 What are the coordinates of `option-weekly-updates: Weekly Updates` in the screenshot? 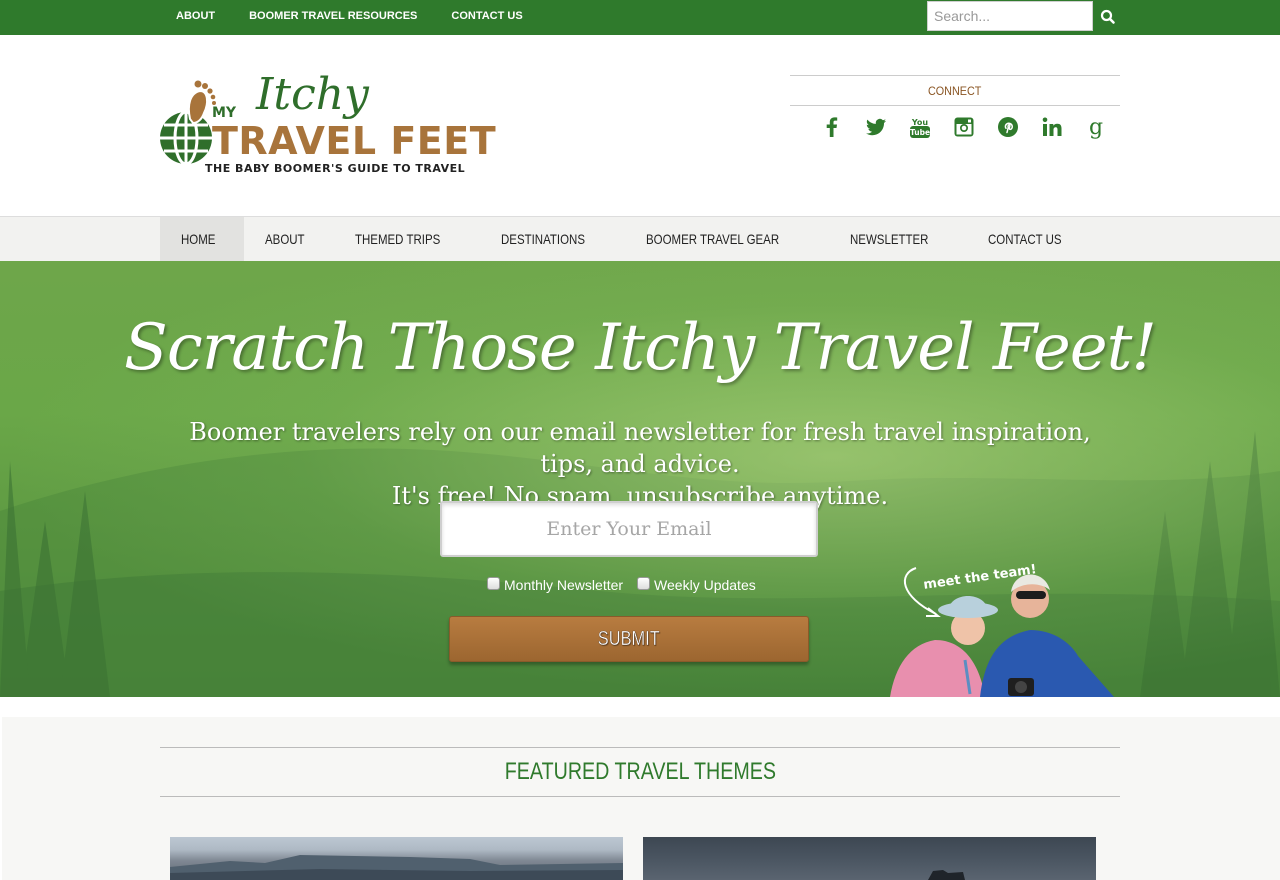 It's located at (696, 584).